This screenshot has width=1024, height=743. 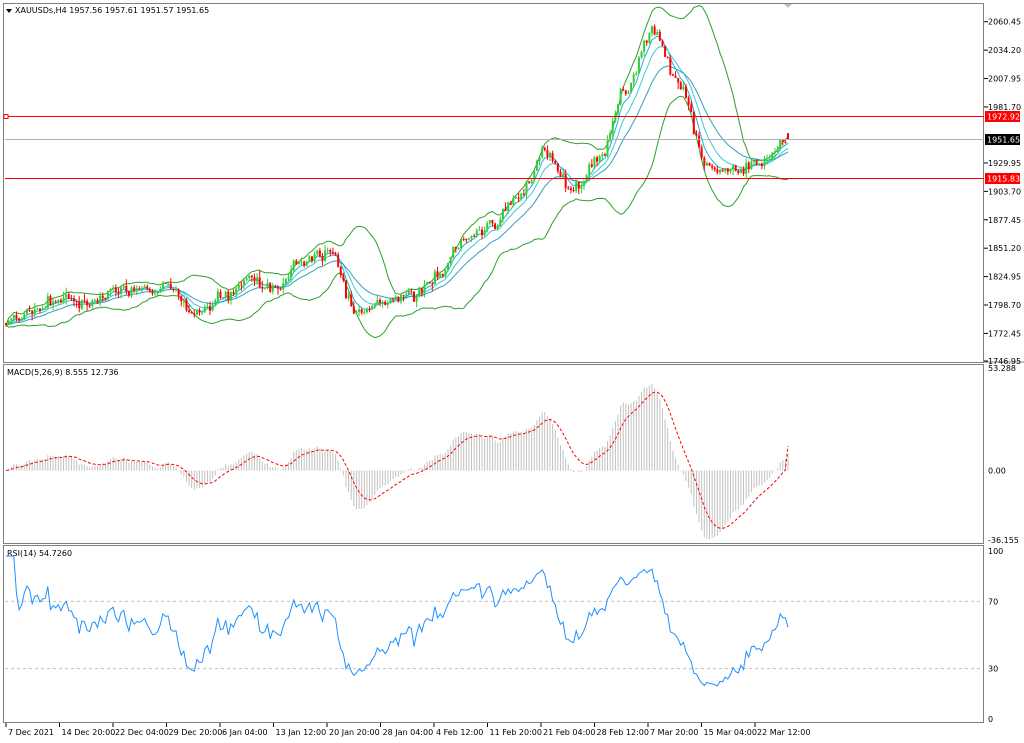 What do you see at coordinates (89, 732) in the screenshot?
I see `time-tick-label: 14 Dec 20:00` at bounding box center [89, 732].